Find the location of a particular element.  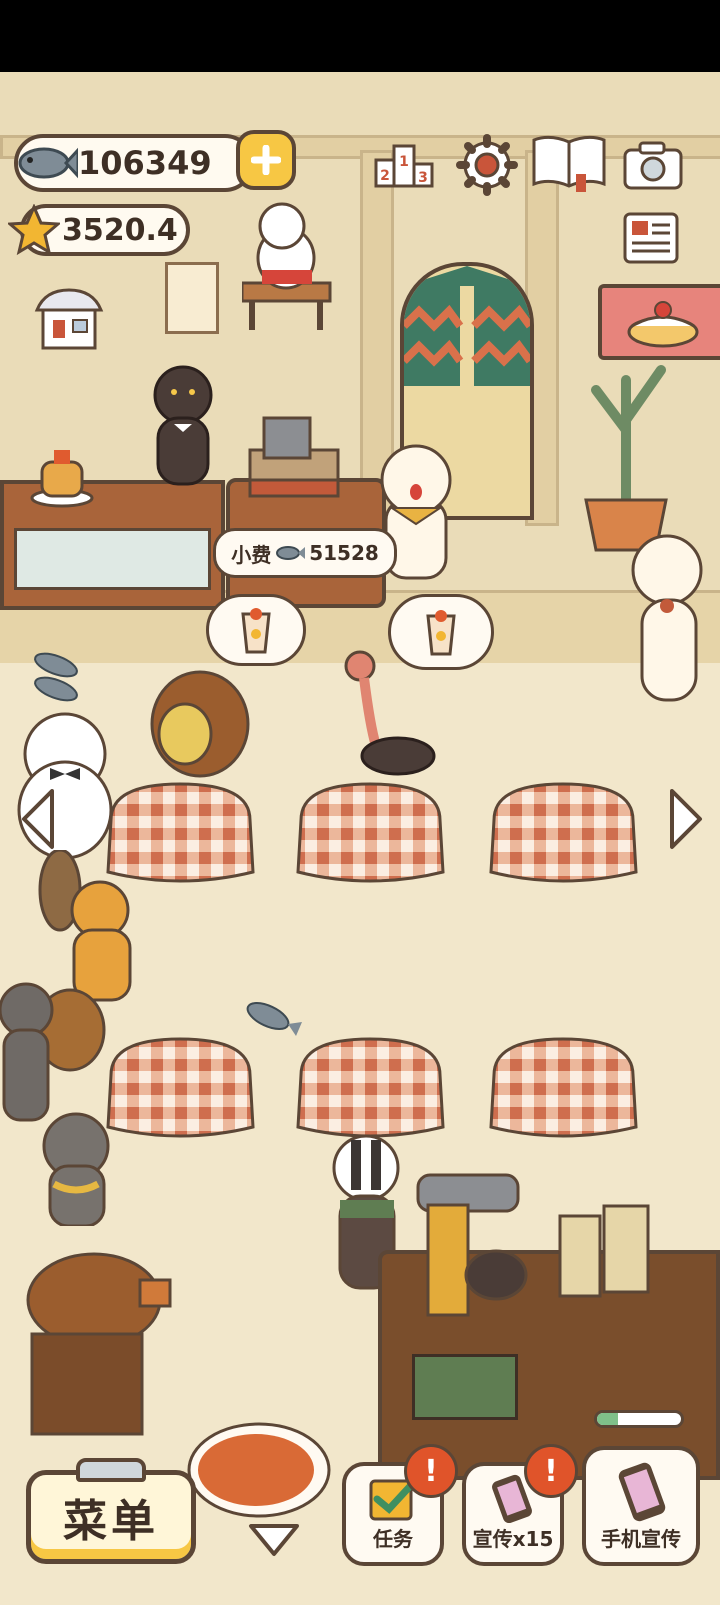

menu-button: 菜单 is located at coordinates (111, 1517).